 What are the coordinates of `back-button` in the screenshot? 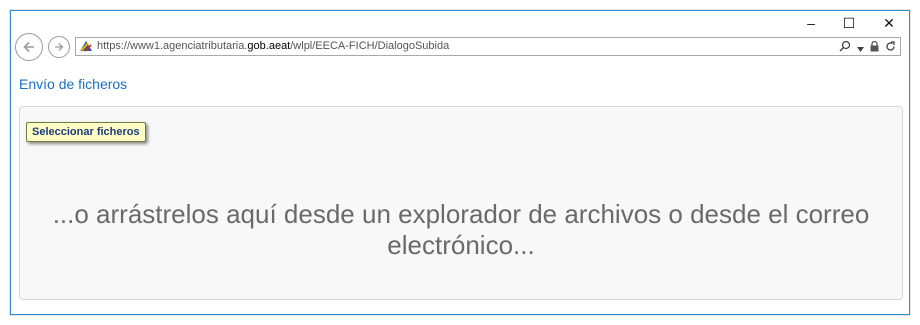 It's located at (29, 47).